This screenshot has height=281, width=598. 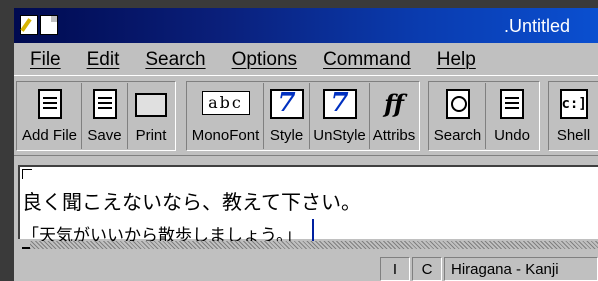 What do you see at coordinates (151, 105) in the screenshot?
I see `printer-icon` at bounding box center [151, 105].